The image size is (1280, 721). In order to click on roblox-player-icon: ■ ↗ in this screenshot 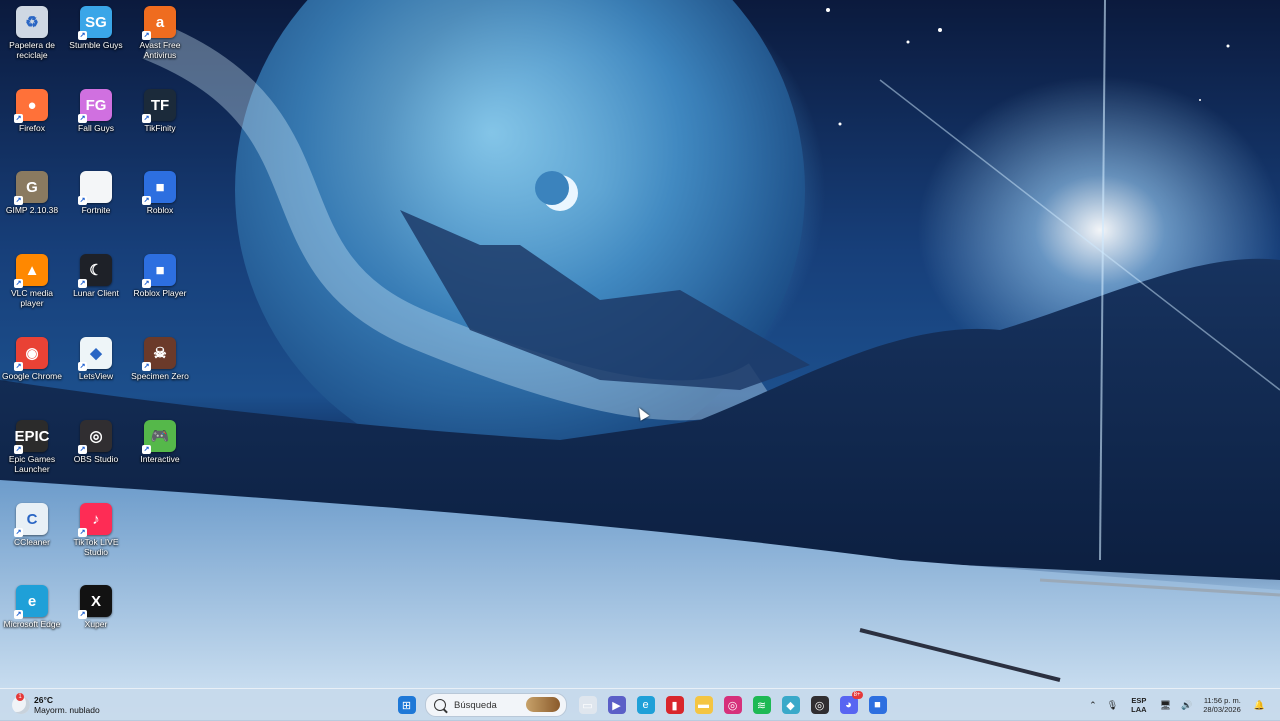, I will do `click(159, 271)`.